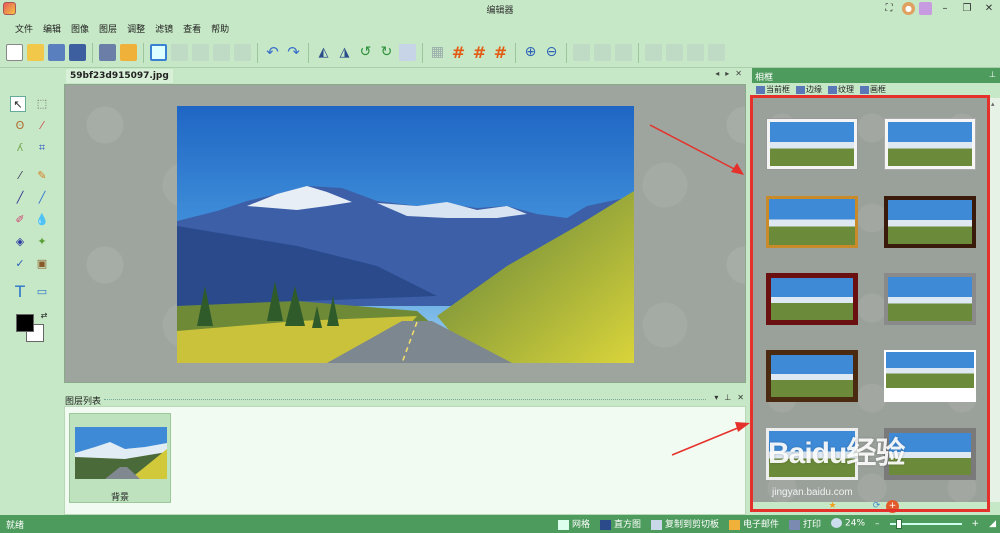  I want to click on frame-style-walnut, so click(812, 376).